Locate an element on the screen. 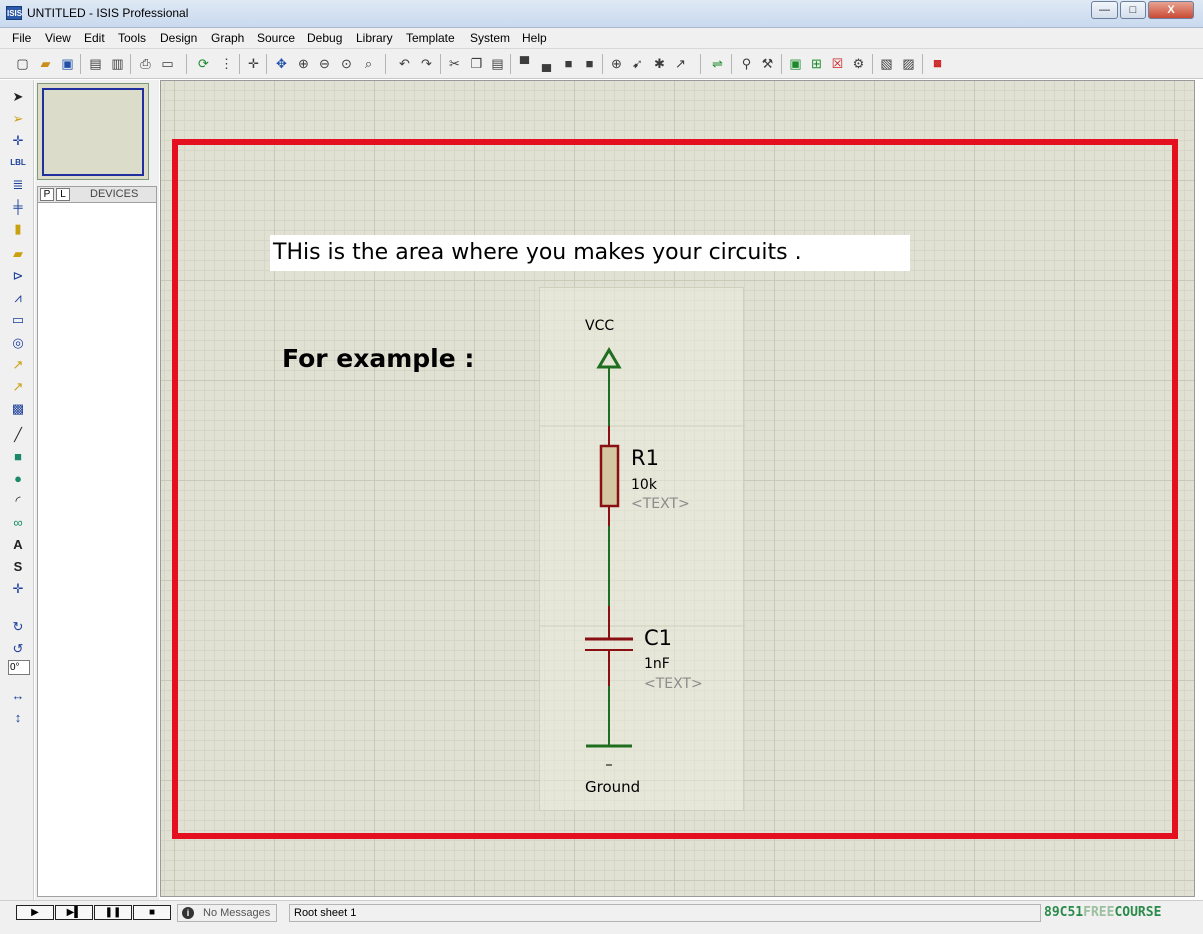 The height and width of the screenshot is (934, 1203). power-arrow is located at coordinates (609, 358).